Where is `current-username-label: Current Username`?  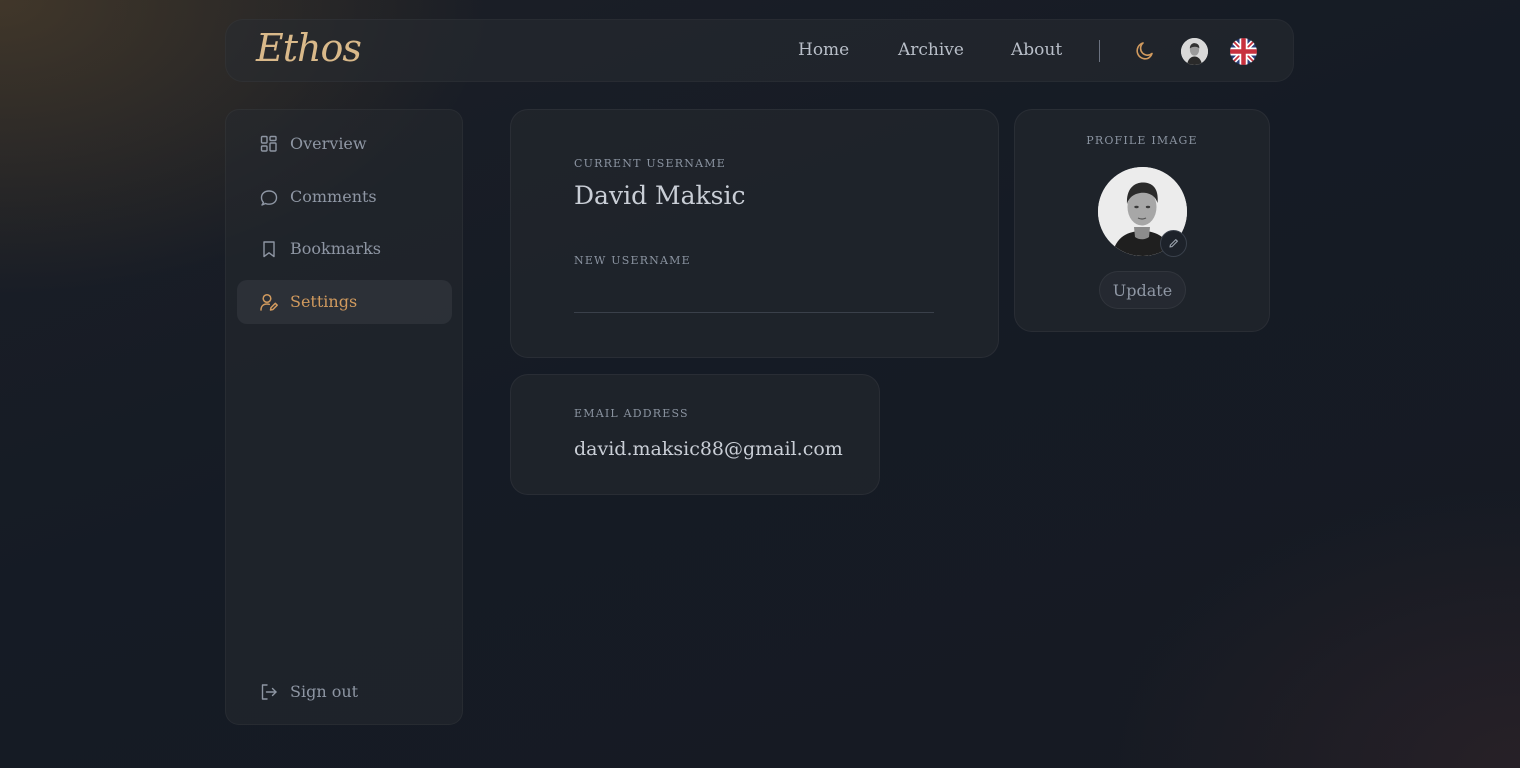
current-username-label: Current Username is located at coordinates (650, 163).